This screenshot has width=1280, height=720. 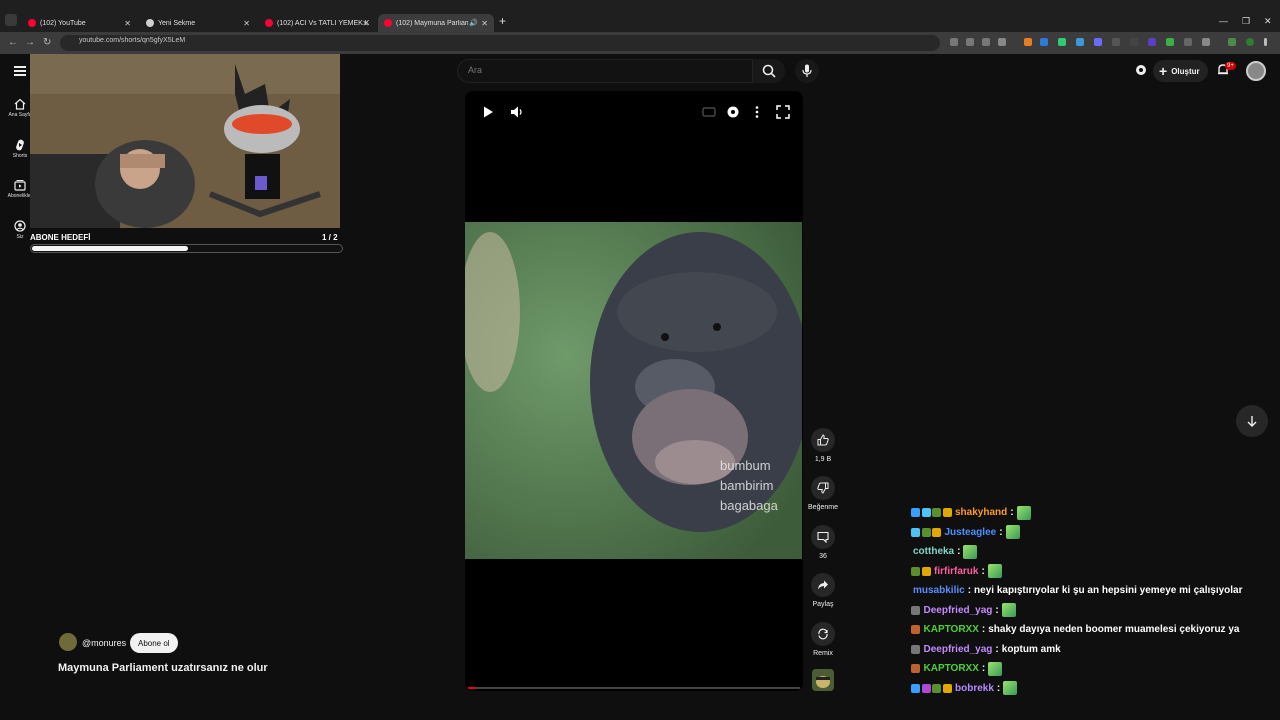 What do you see at coordinates (488, 112) in the screenshot?
I see `play-icon` at bounding box center [488, 112].